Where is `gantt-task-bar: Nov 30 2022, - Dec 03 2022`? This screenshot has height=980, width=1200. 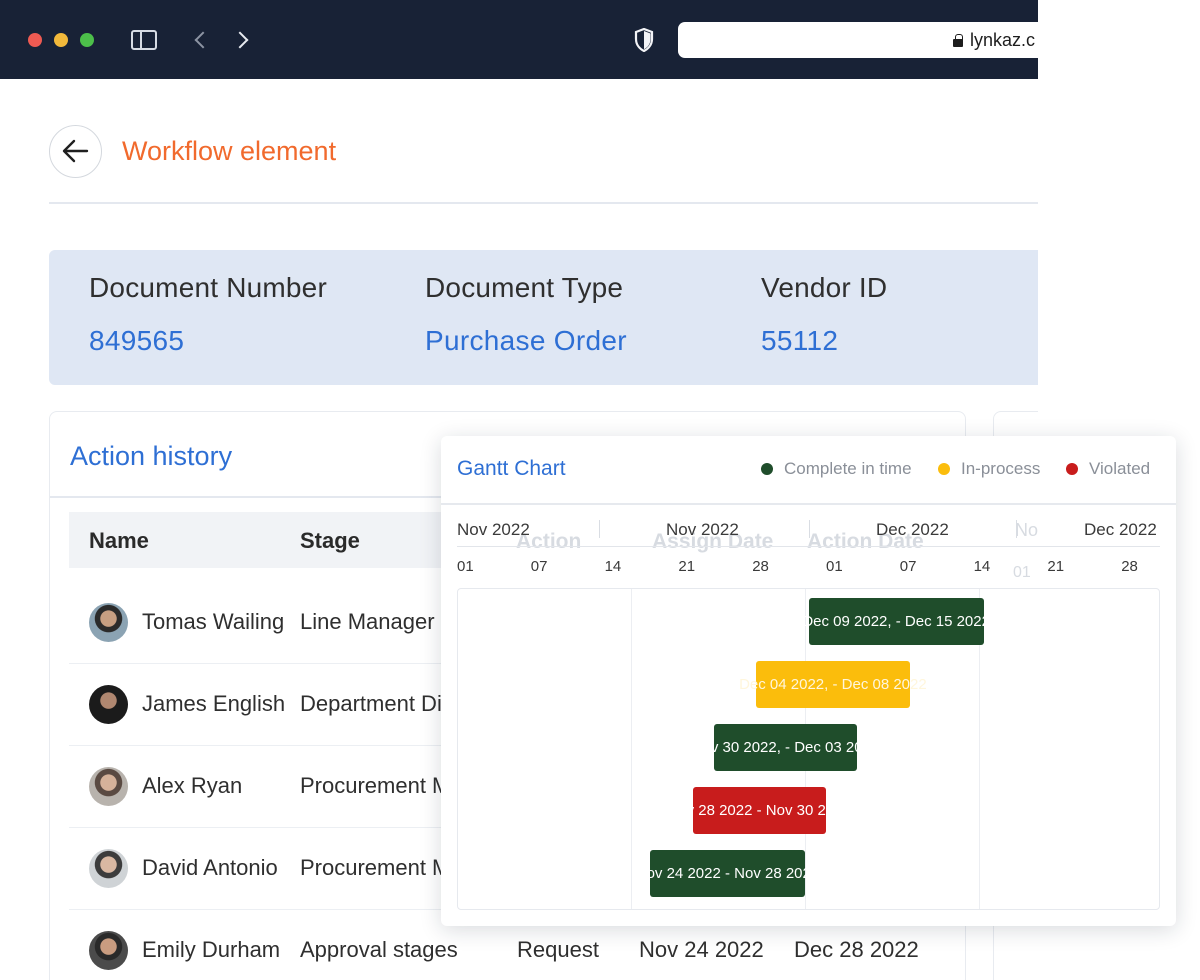 gantt-task-bar: Nov 30 2022, - Dec 03 2022 is located at coordinates (785, 747).